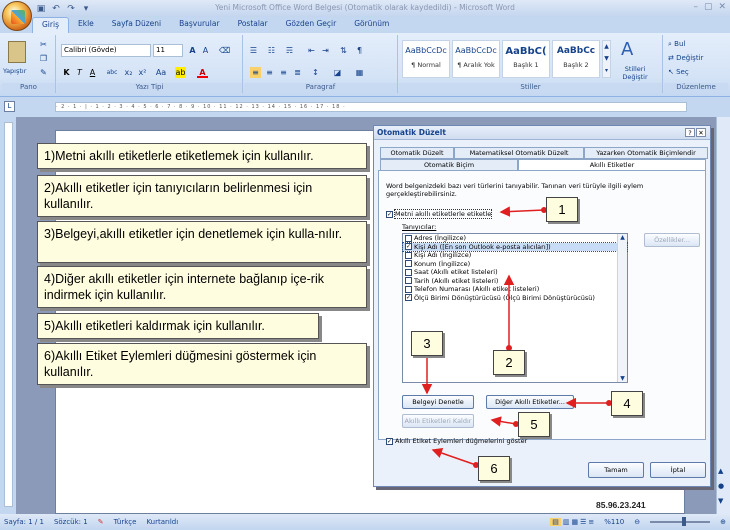 Image resolution: width=730 pixels, height=530 pixels. Describe the element at coordinates (343, 50) in the screenshot. I see `sort-icon: ⇅` at that location.